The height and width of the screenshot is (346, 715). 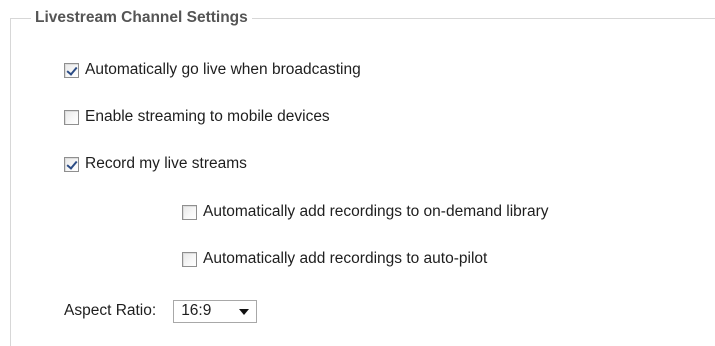 I want to click on auto-go-live-option: Automatically go live when broadcasting, so click(x=212, y=70).